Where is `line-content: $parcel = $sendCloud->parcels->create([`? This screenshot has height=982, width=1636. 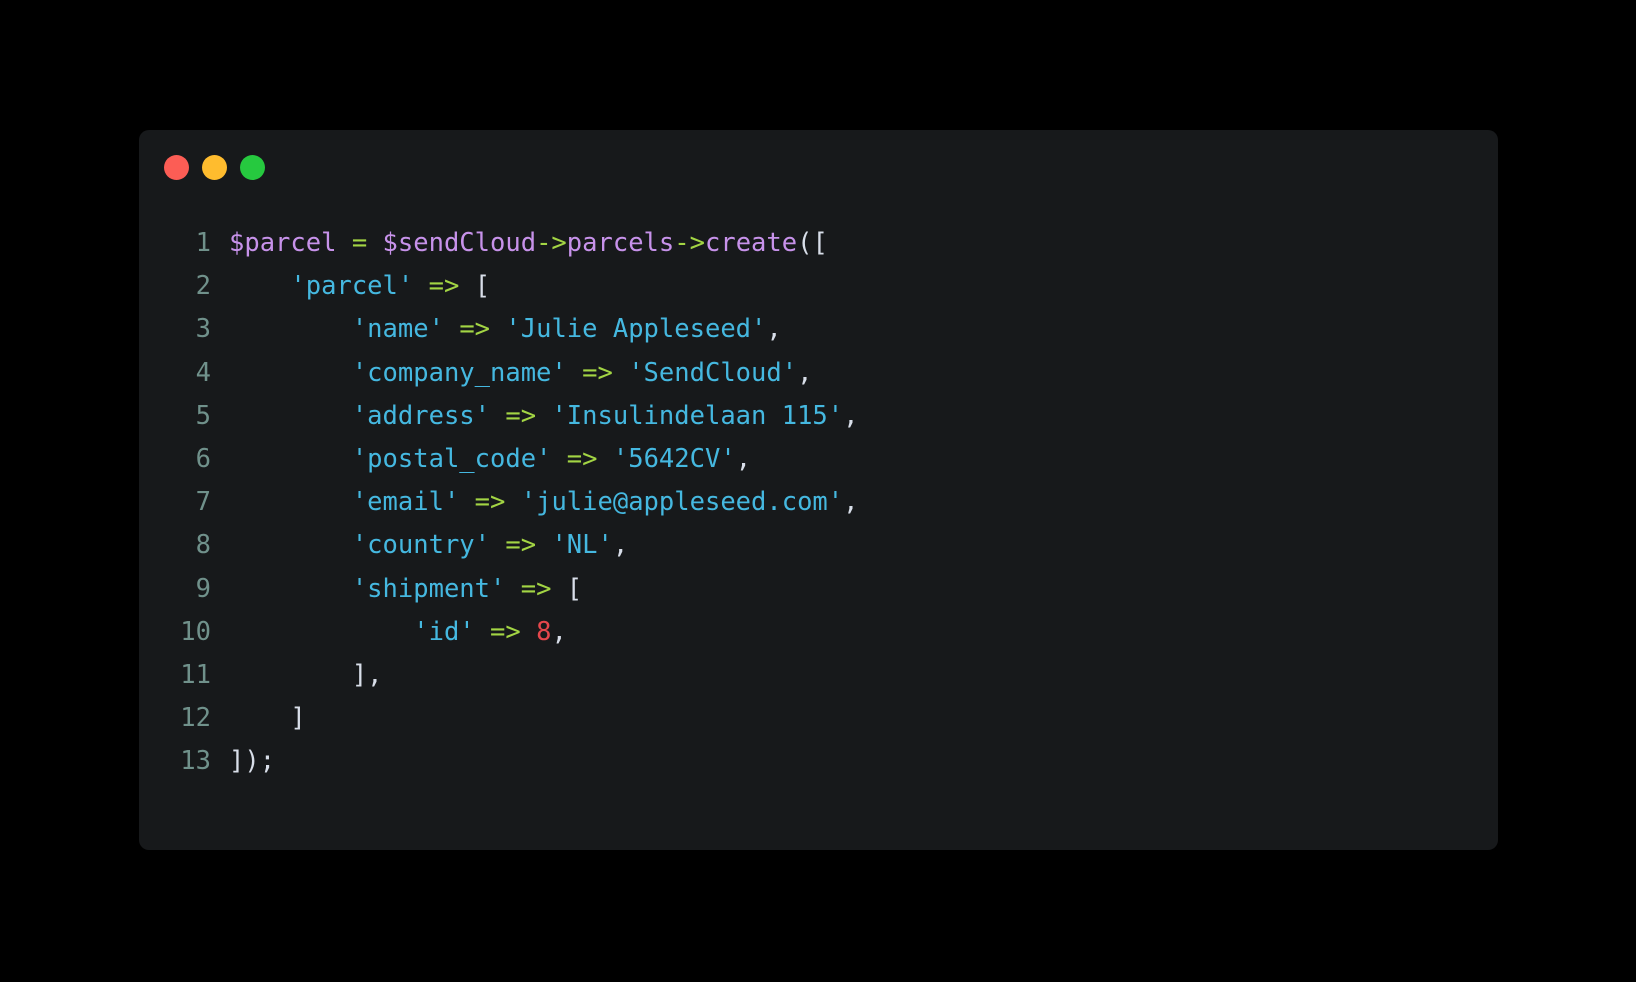 line-content: $parcel = $sendCloud->parcels->create([ is located at coordinates (535, 243).